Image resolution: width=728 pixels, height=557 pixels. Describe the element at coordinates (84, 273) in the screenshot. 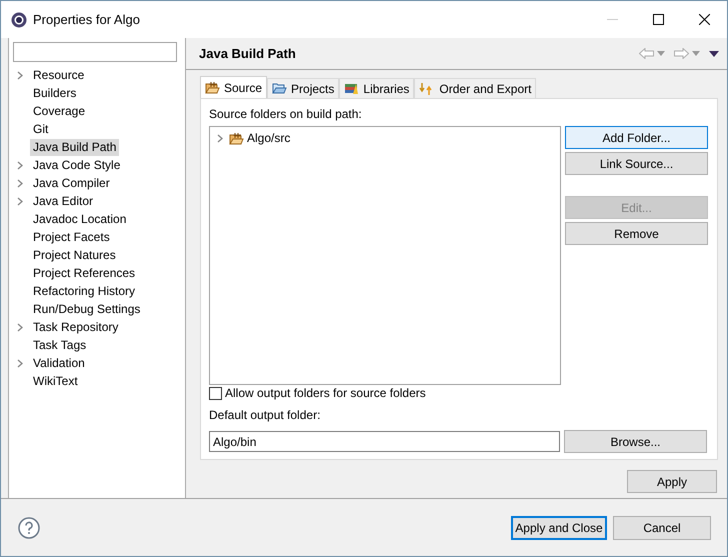

I see `sidebar-item: Project References` at that location.